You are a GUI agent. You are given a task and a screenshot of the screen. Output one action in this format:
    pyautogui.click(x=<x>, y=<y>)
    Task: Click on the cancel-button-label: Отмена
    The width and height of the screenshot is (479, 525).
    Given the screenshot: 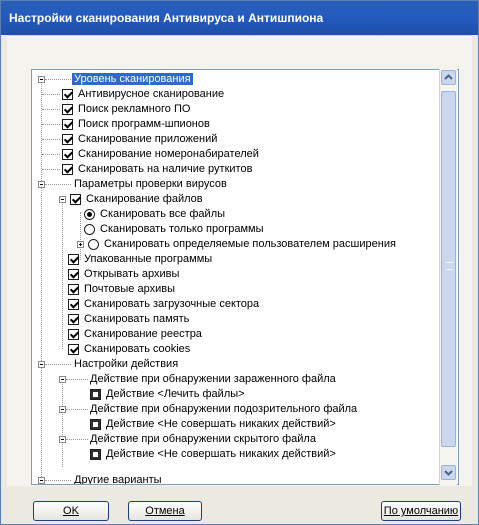 What is the action you would take?
    pyautogui.click(x=165, y=511)
    